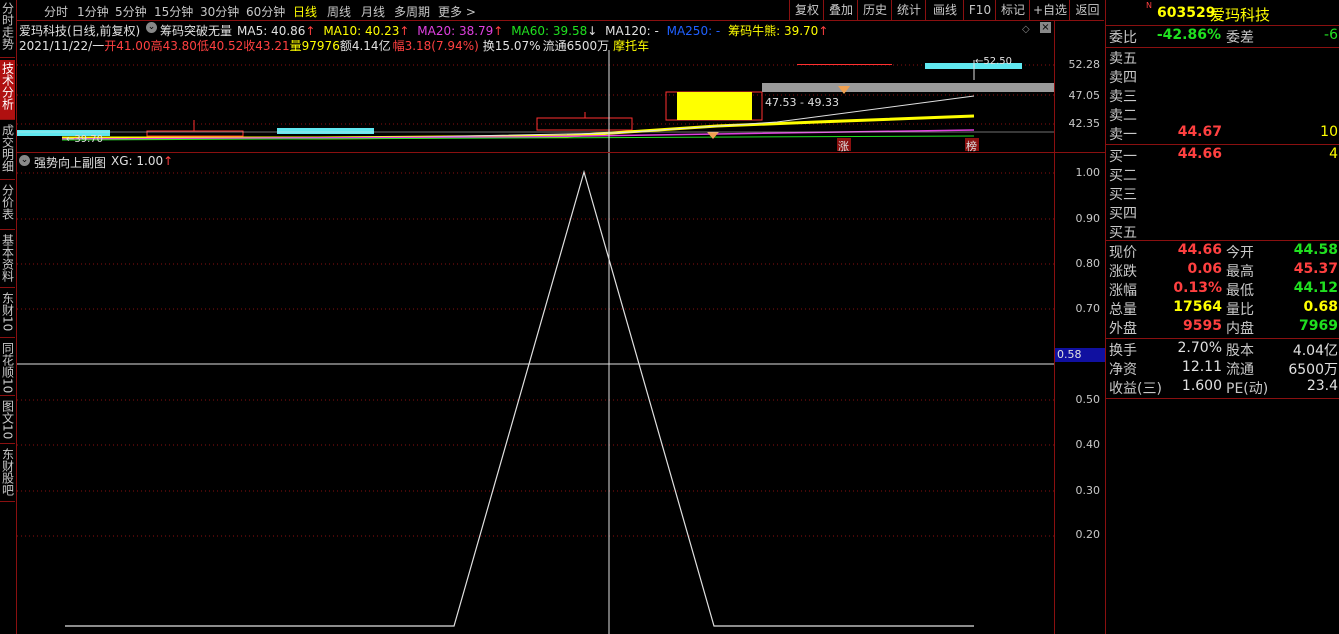 The width and height of the screenshot is (1339, 634). I want to click on price-tick: 47.05, so click(1084, 95).